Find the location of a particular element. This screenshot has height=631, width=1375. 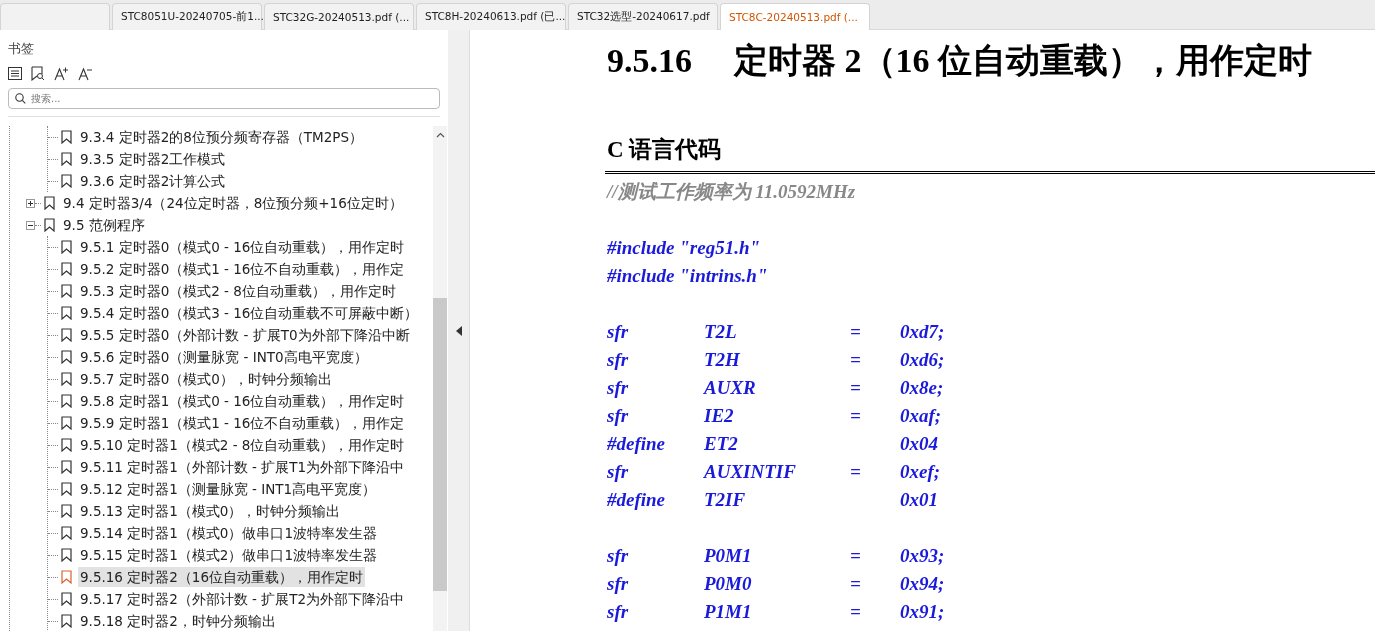

code-identifier: P1M1 is located at coordinates (728, 612).